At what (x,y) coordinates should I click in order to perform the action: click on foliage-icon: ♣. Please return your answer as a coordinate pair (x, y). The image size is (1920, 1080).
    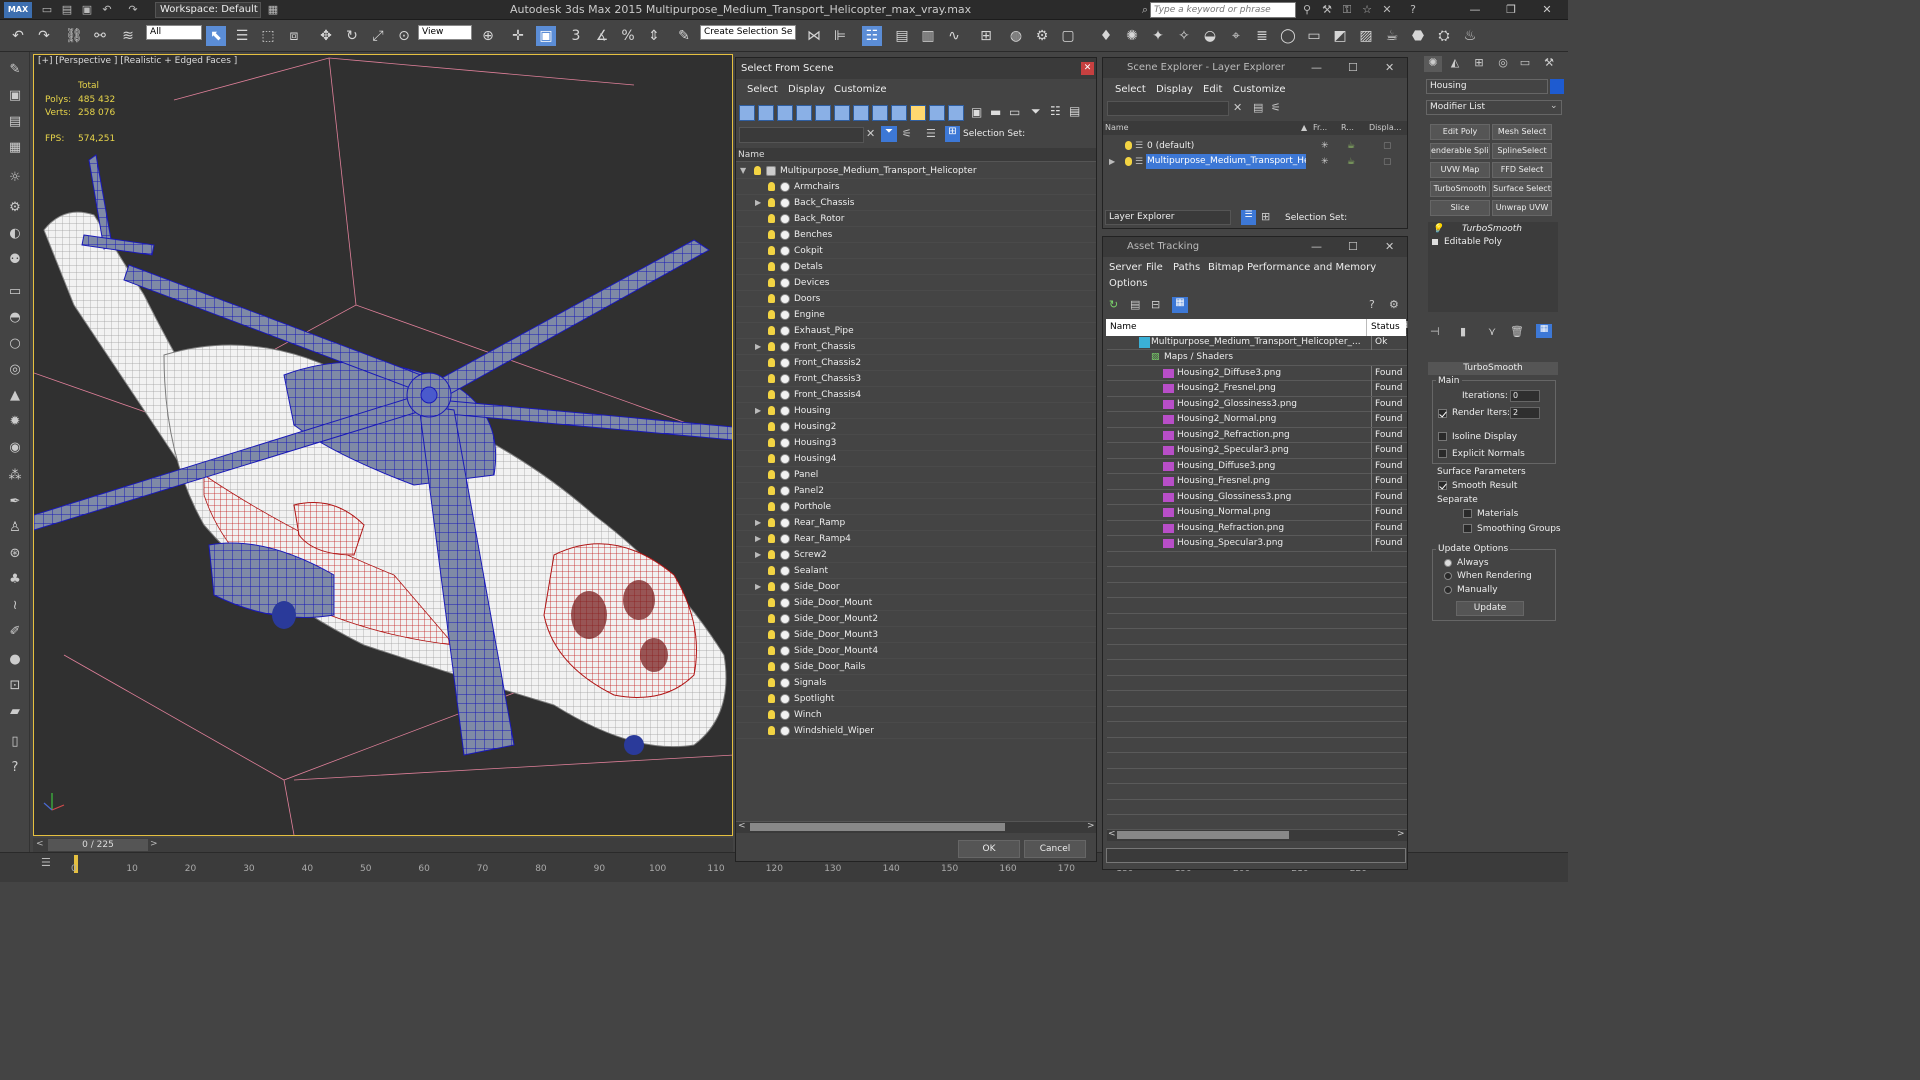
    Looking at the image, I should click on (15, 580).